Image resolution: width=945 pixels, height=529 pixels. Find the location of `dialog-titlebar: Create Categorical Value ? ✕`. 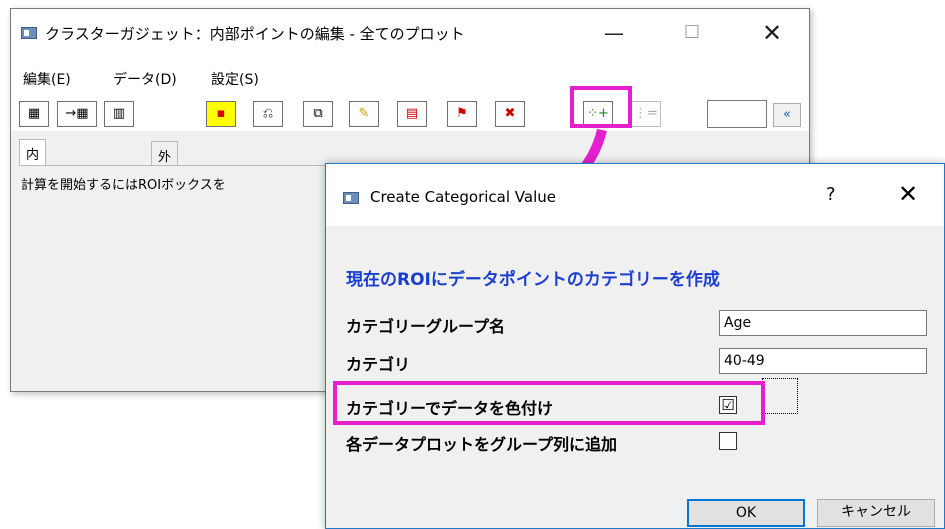

dialog-titlebar: Create Categorical Value ? ✕ is located at coordinates (635, 195).